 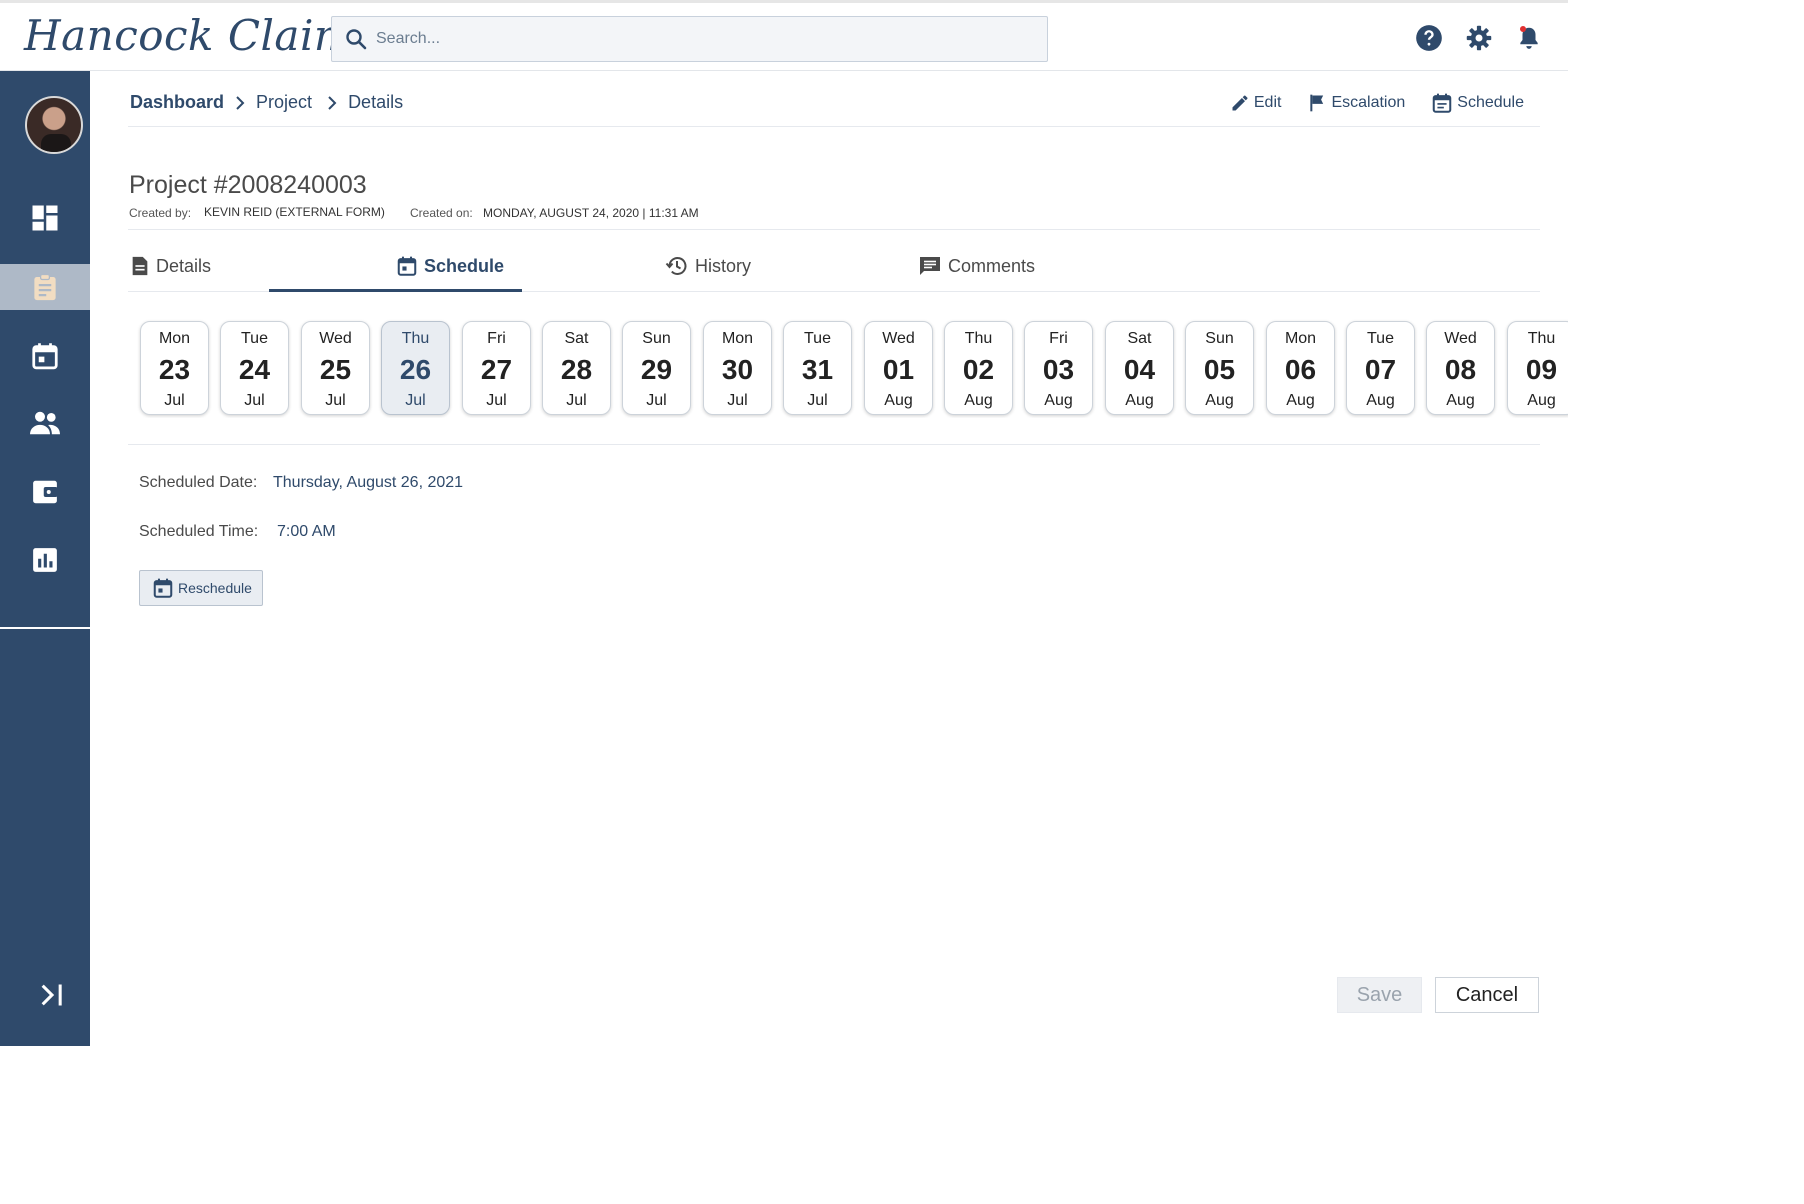 I want to click on sidebar-item-wallet, so click(x=45, y=492).